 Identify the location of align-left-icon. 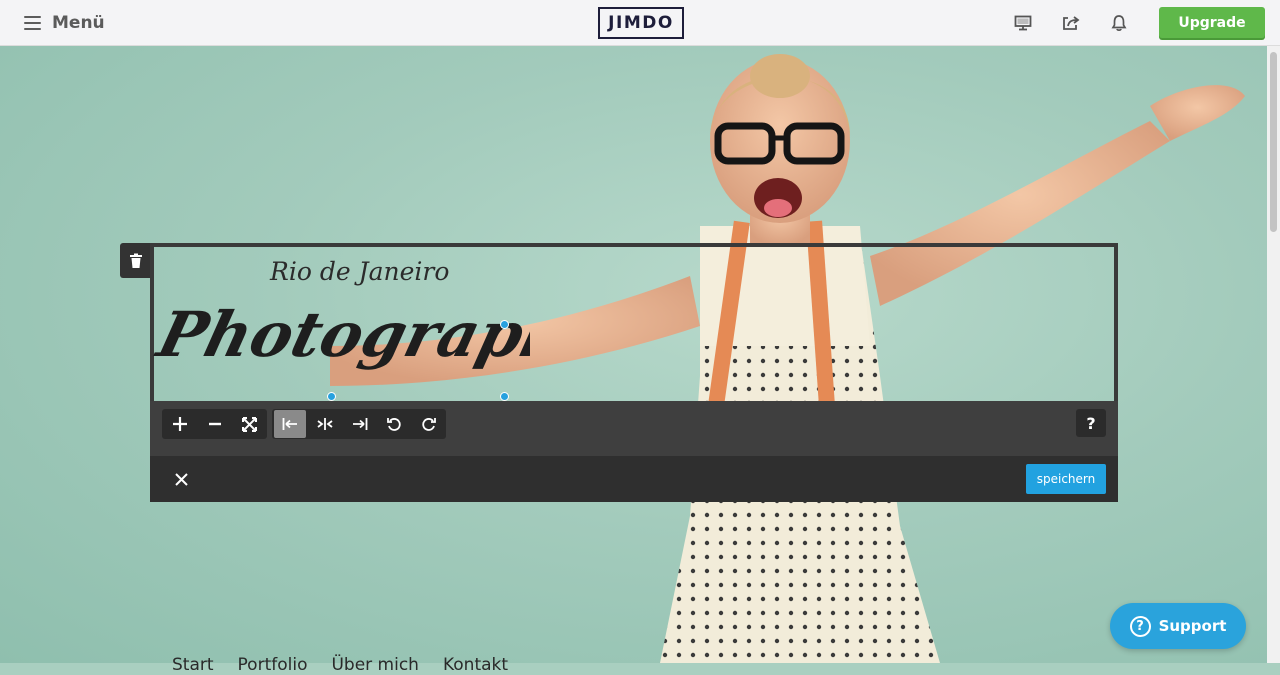
(290, 424).